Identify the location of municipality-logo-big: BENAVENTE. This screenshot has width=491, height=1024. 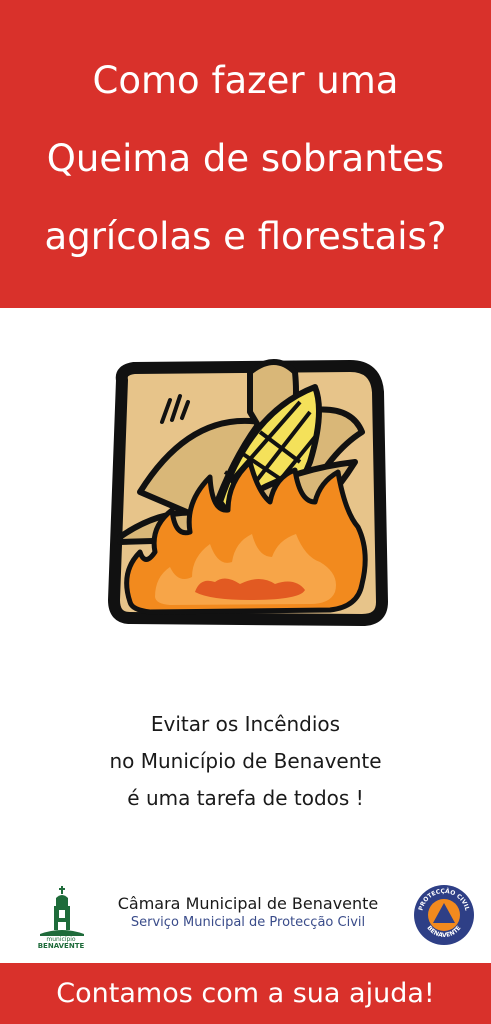
(61, 946).